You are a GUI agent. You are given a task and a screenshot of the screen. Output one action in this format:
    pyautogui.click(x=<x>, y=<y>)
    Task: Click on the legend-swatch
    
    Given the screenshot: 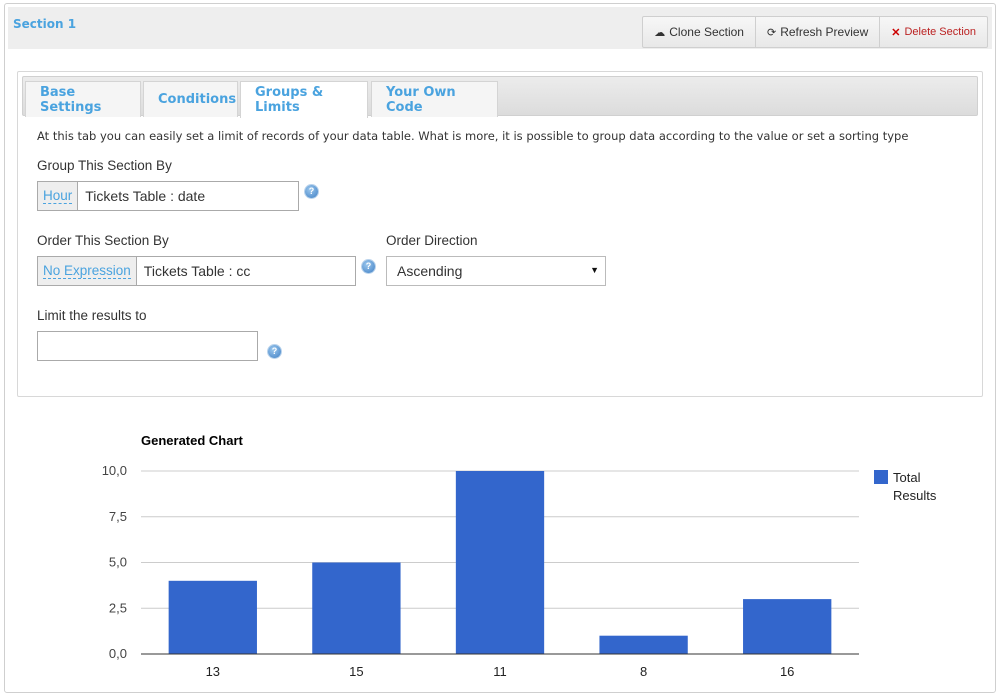 What is the action you would take?
    pyautogui.click(x=881, y=477)
    